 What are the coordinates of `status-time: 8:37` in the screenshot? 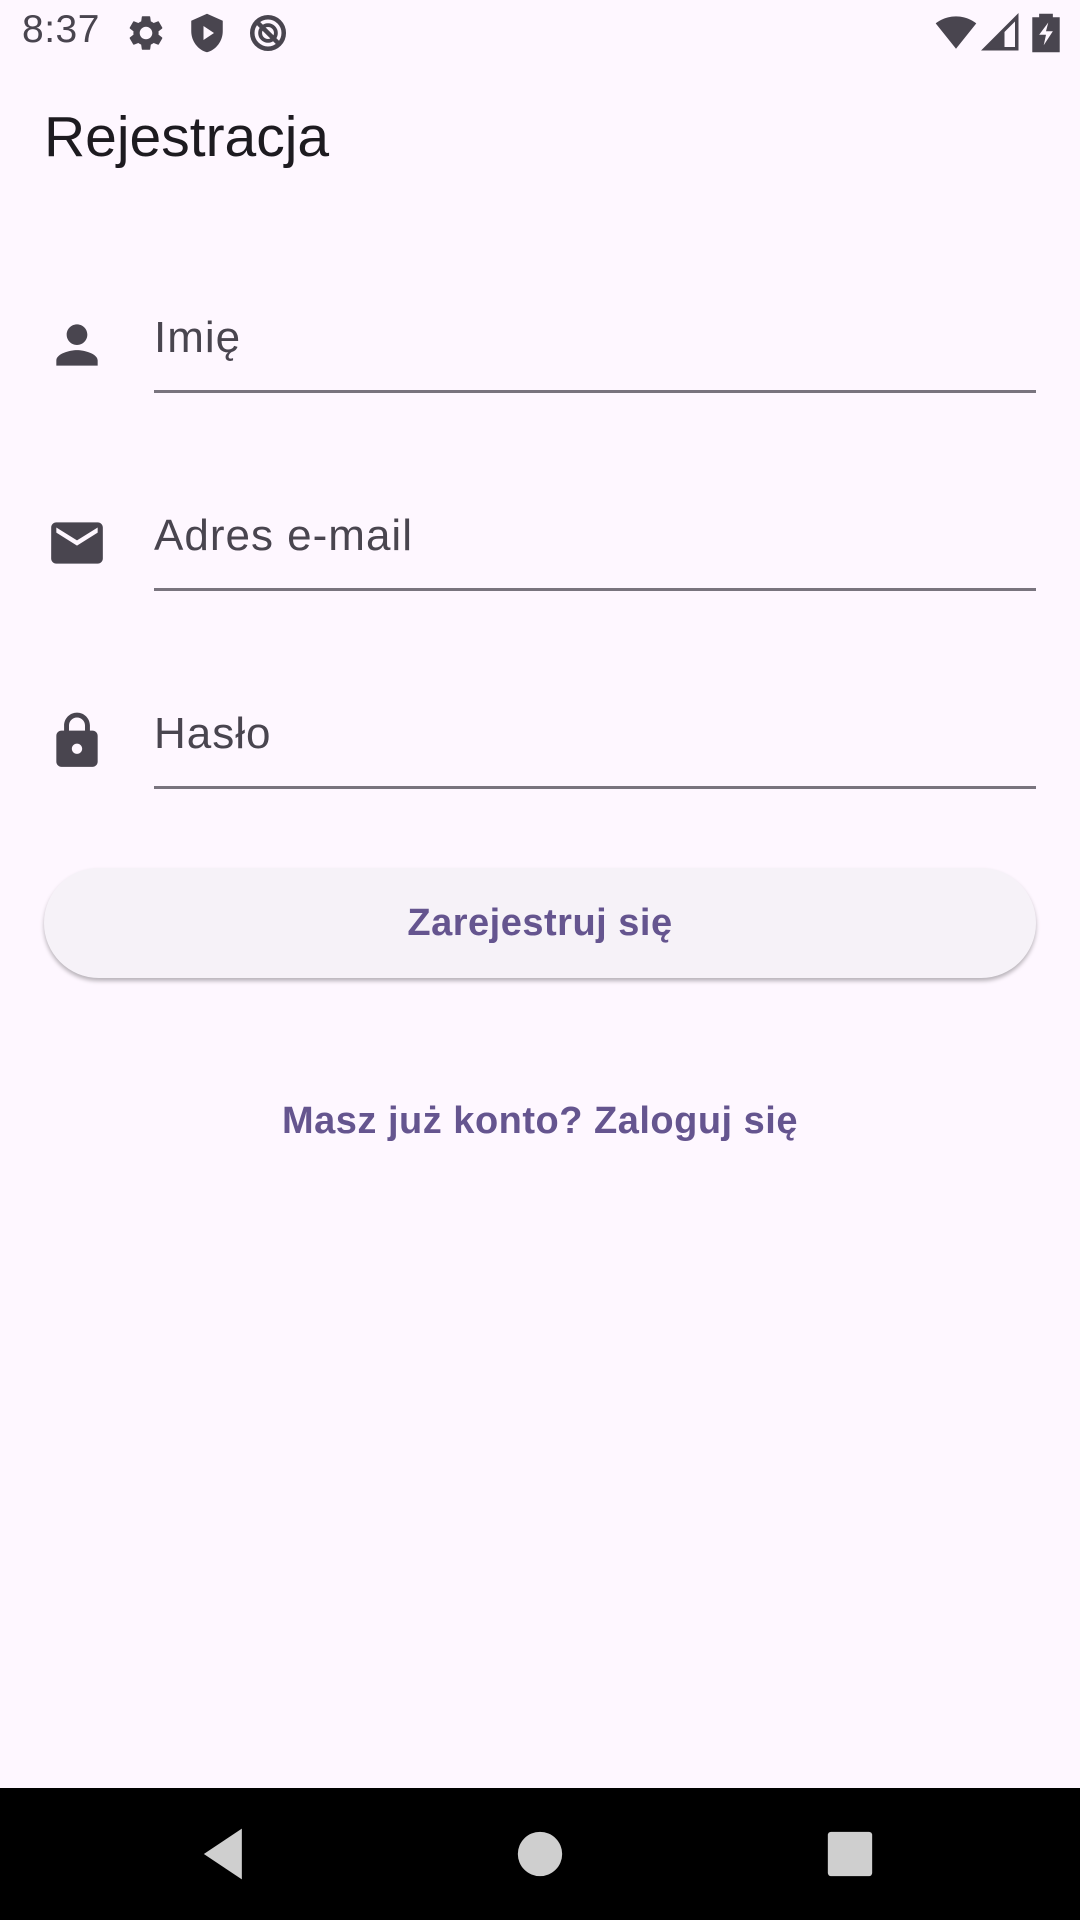 It's located at (61, 29).